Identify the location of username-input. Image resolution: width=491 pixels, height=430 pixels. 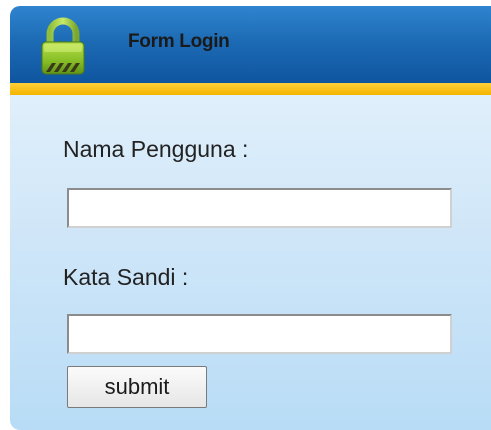
(259, 208).